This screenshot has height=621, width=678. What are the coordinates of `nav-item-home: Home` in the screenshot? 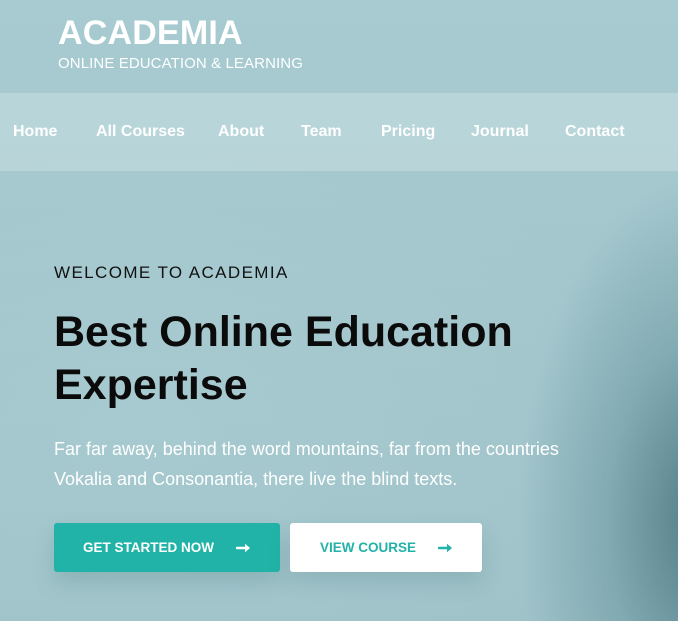 It's located at (35, 132).